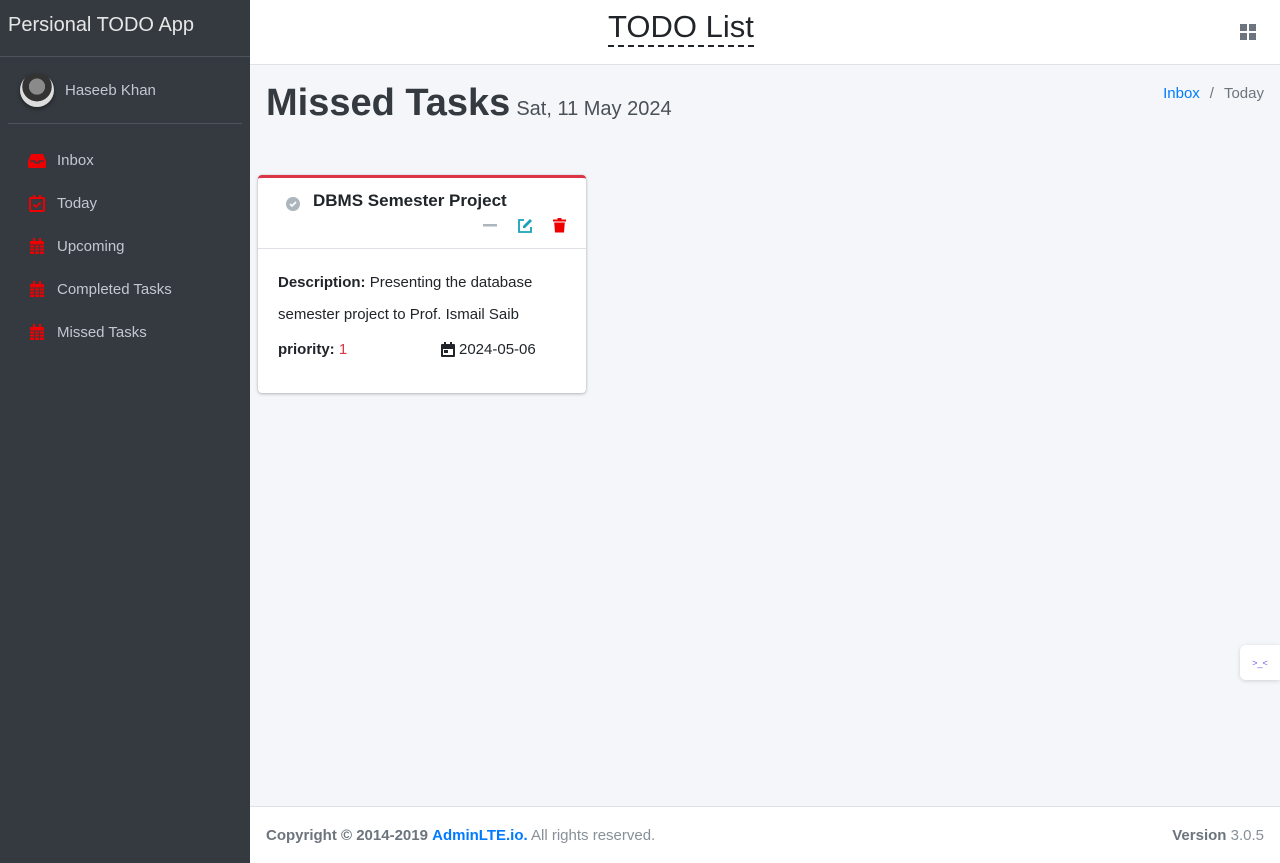 This screenshot has height=863, width=1280. Describe the element at coordinates (125, 28) in the screenshot. I see `brand-title: Persional TODO App` at that location.